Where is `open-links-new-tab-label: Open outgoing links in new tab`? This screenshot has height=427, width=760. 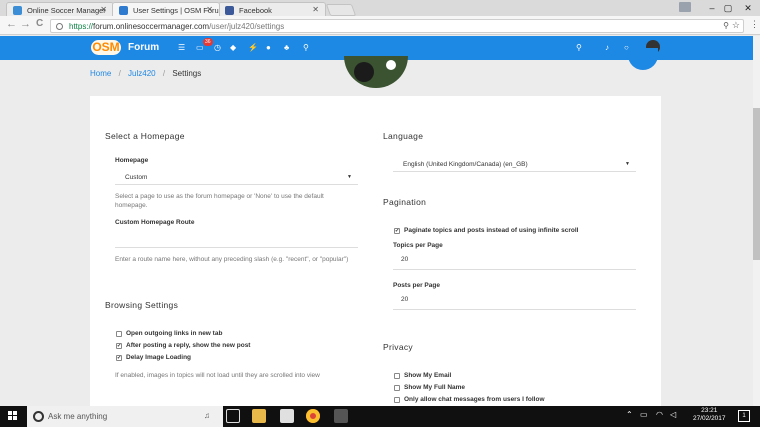 open-links-new-tab-label: Open outgoing links in new tab is located at coordinates (174, 333).